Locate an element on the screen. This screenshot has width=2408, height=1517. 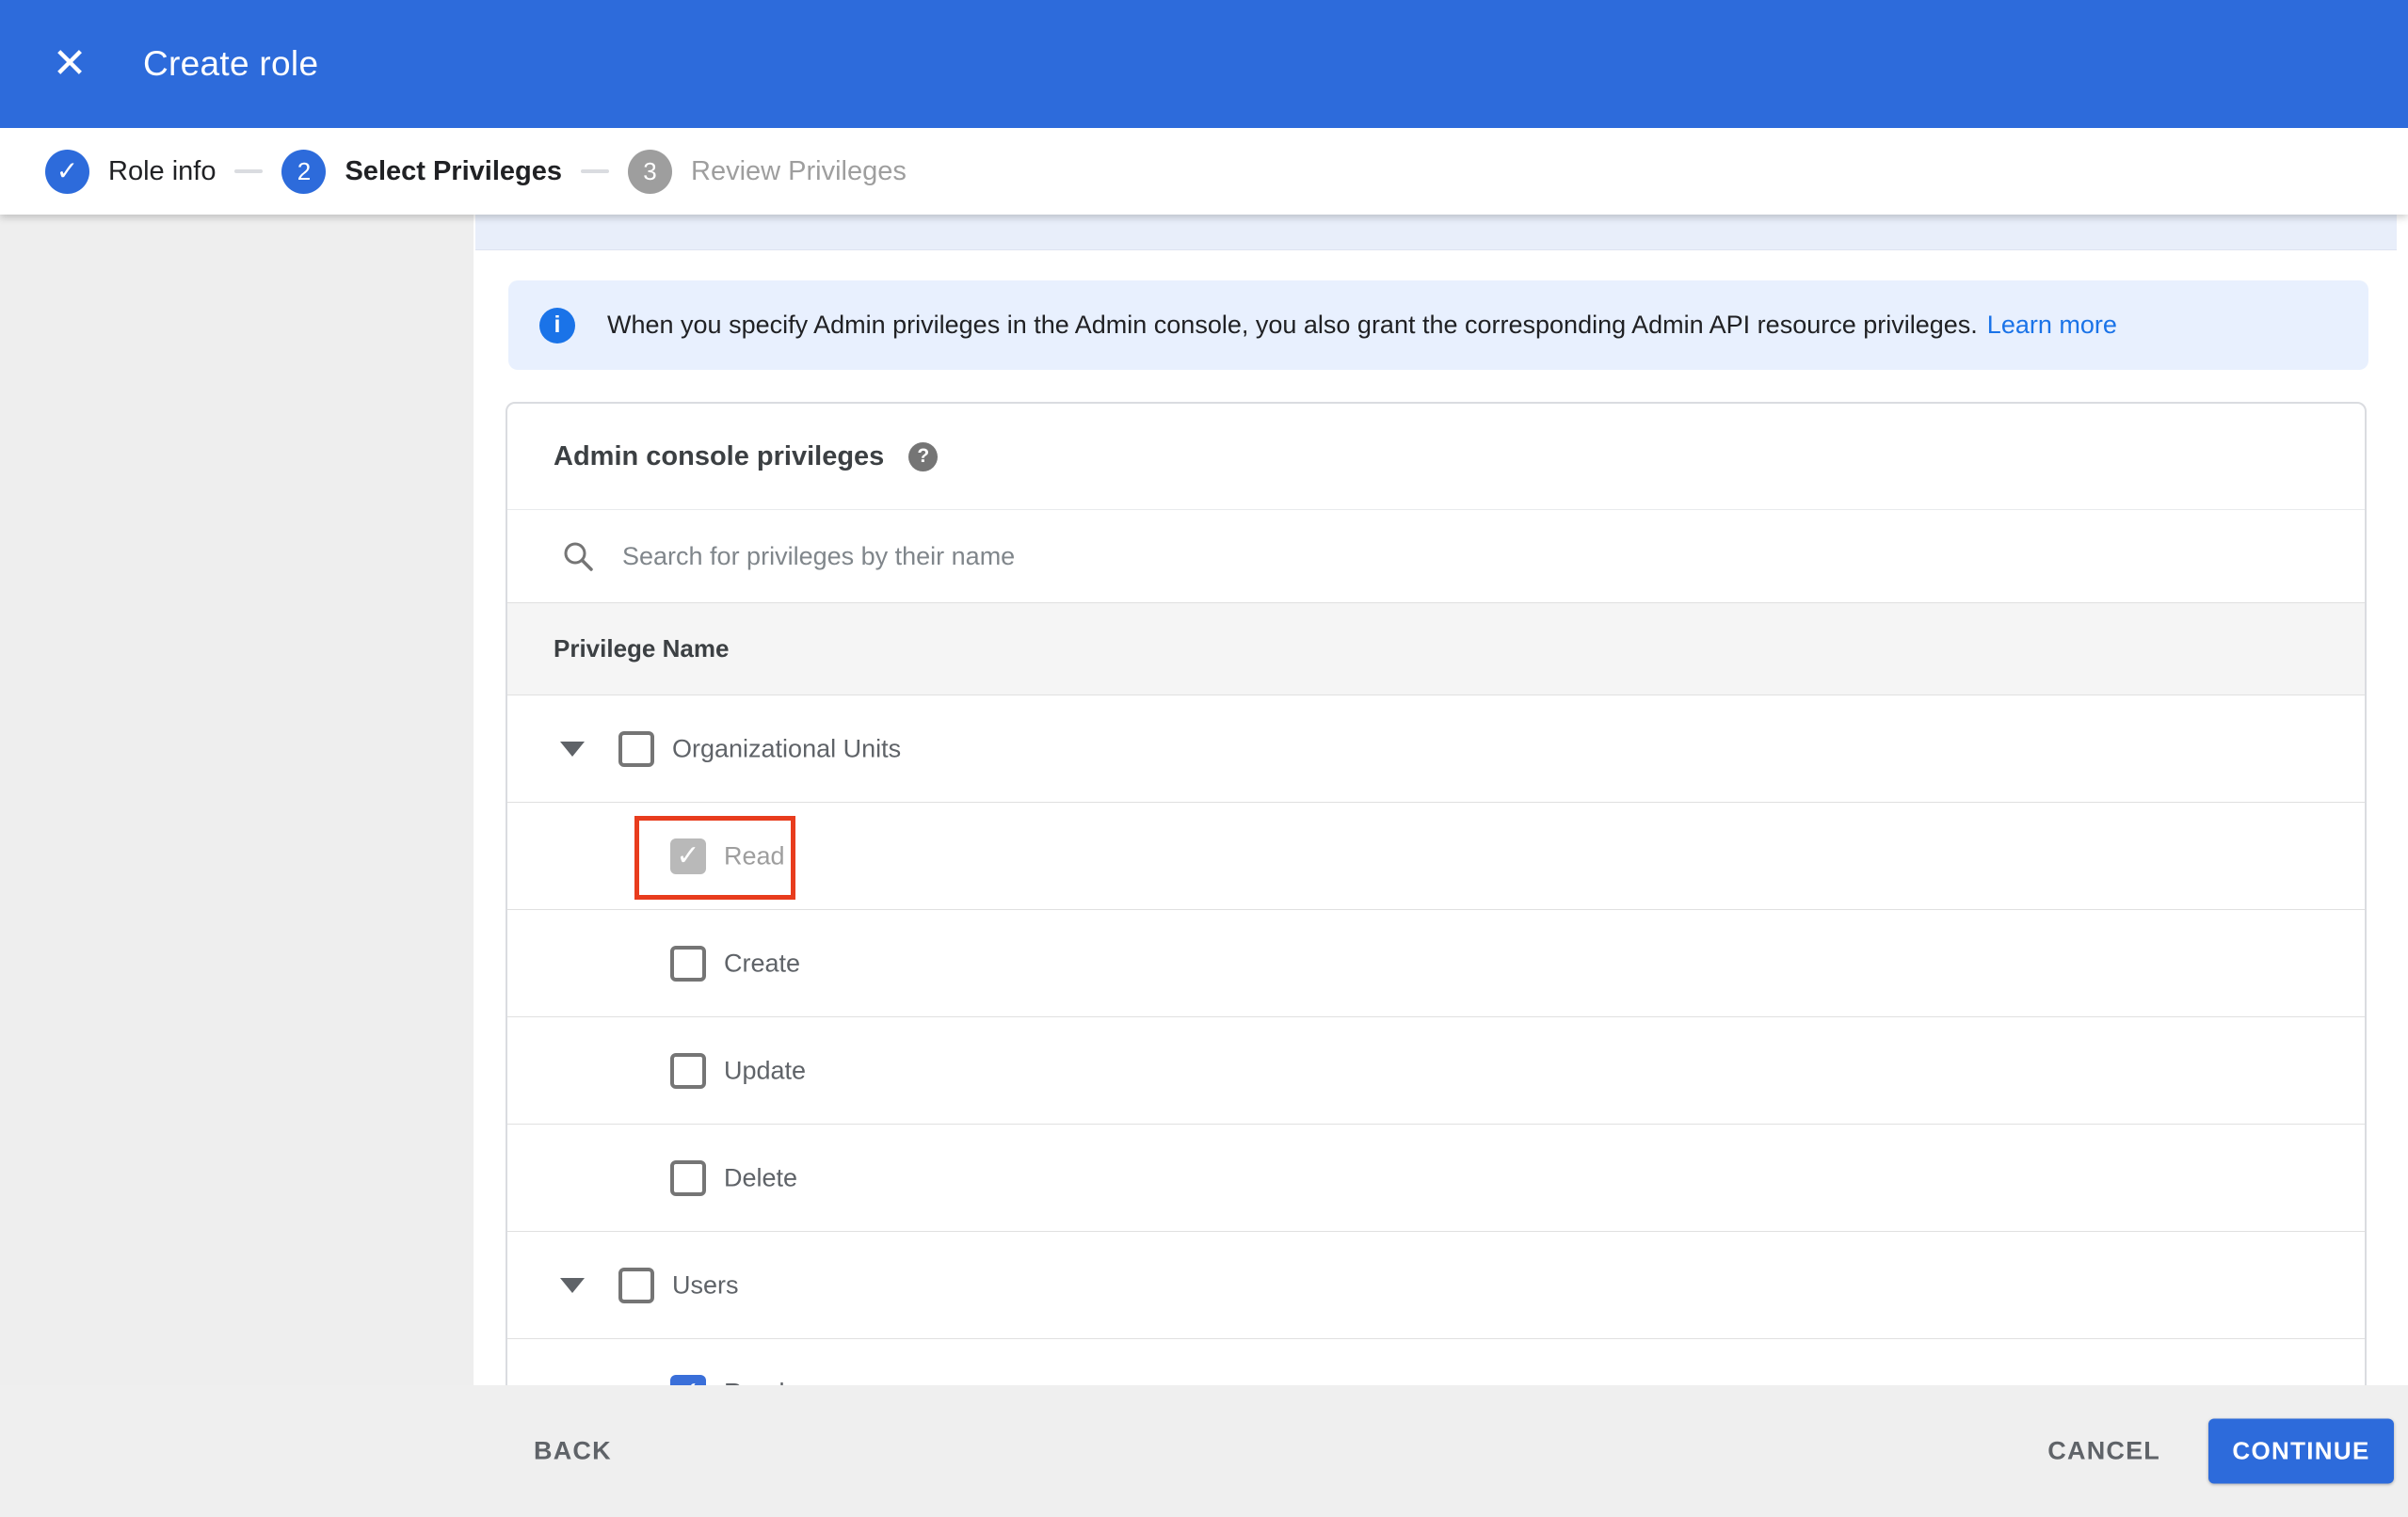
step-2-label: Select Privileges is located at coordinates (454, 170).